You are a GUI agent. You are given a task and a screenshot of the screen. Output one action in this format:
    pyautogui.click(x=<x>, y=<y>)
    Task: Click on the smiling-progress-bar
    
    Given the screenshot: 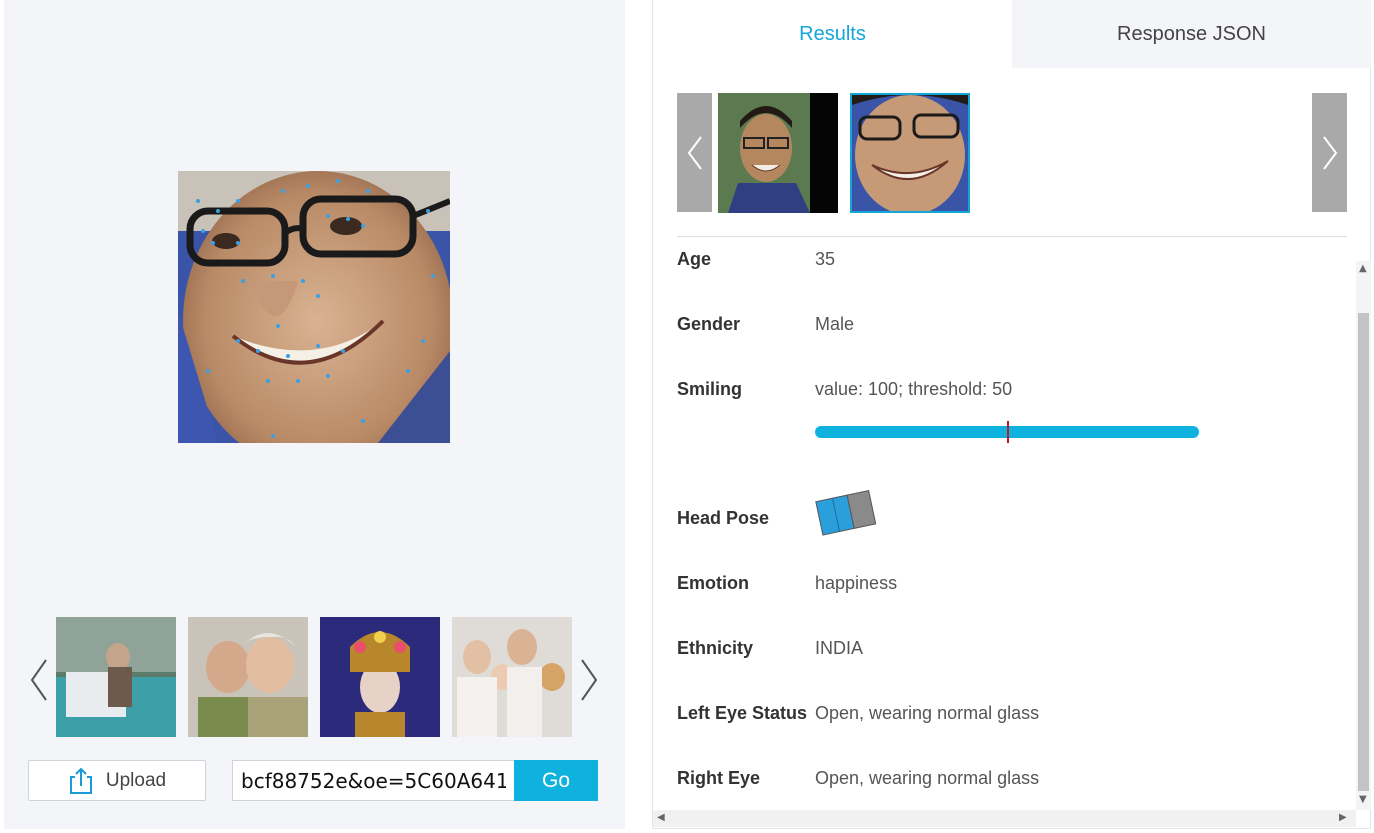 What is the action you would take?
    pyautogui.click(x=1007, y=432)
    